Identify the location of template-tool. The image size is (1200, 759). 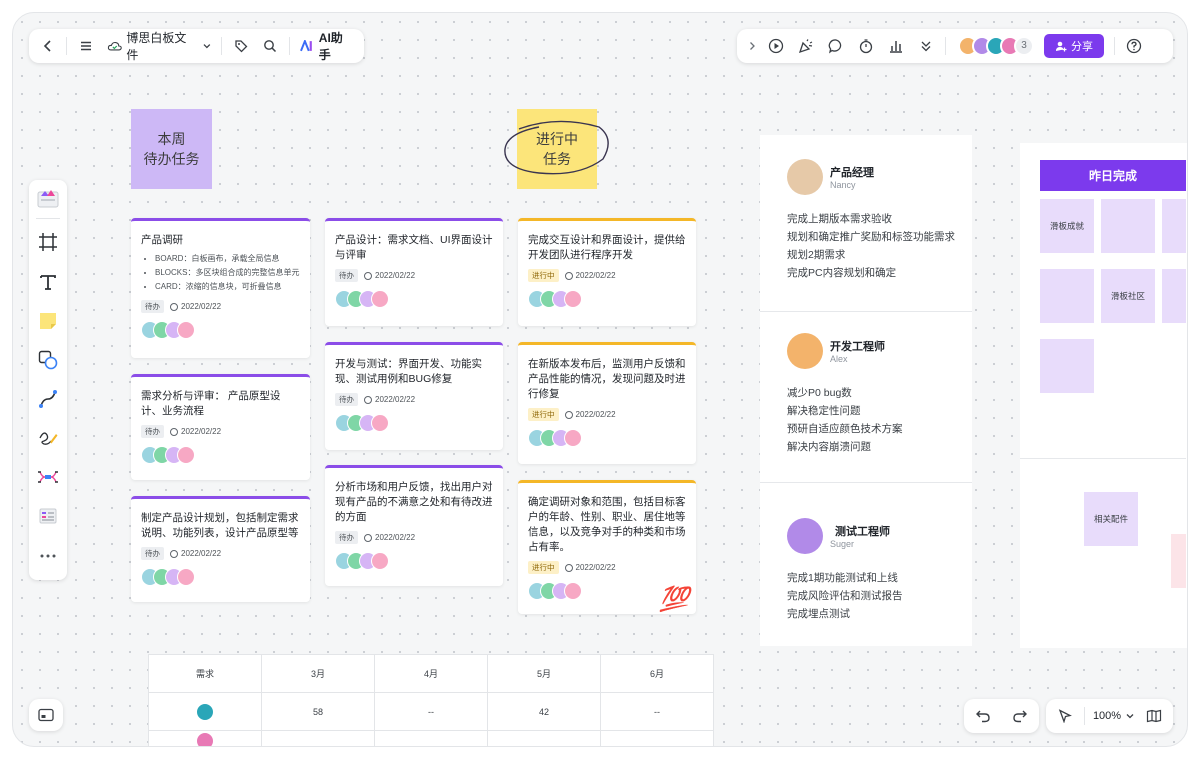
(48, 198).